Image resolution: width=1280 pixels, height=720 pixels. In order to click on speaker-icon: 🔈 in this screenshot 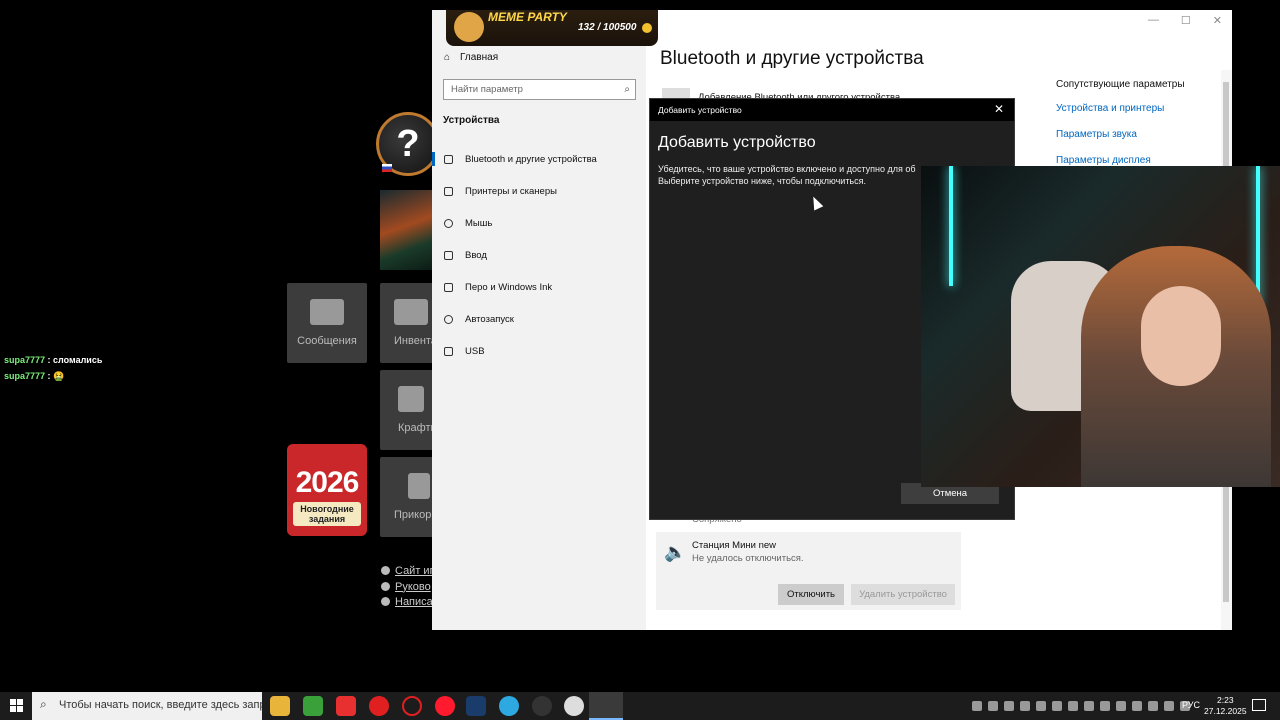, I will do `click(675, 552)`.